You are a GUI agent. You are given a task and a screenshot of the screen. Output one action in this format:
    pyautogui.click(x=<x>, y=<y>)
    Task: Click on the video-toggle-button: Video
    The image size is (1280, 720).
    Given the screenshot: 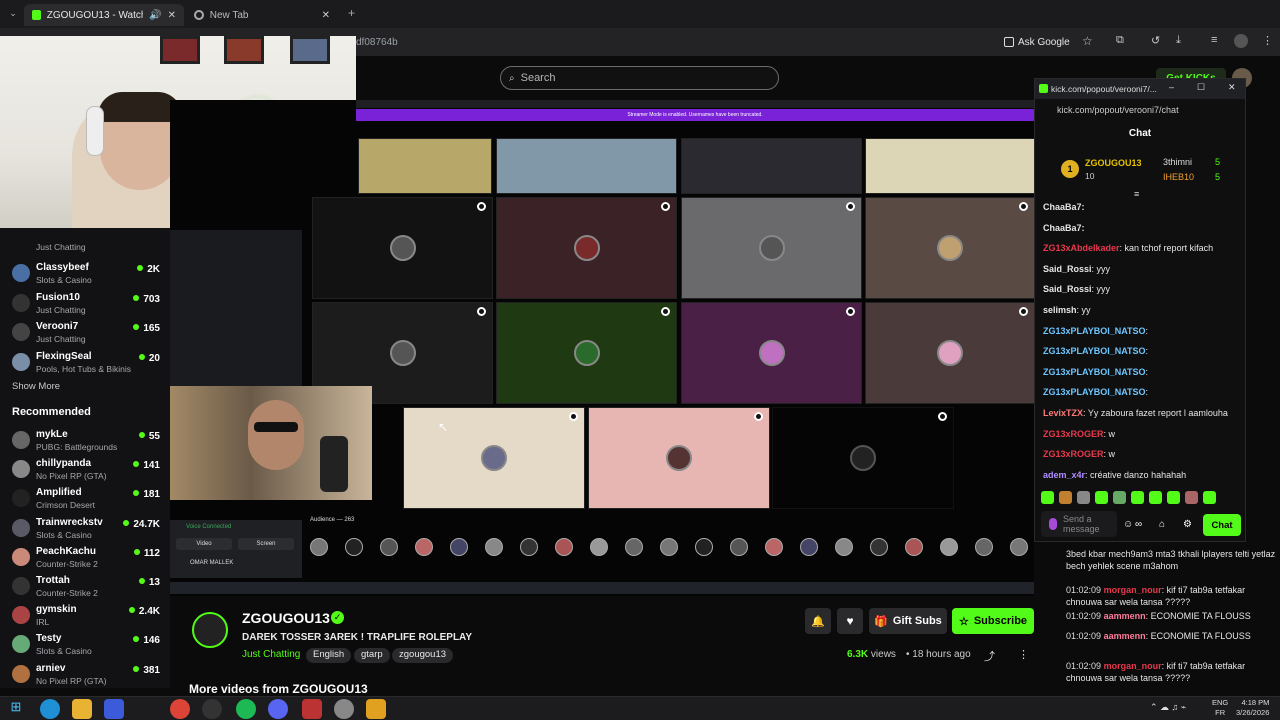 What is the action you would take?
    pyautogui.click(x=204, y=544)
    